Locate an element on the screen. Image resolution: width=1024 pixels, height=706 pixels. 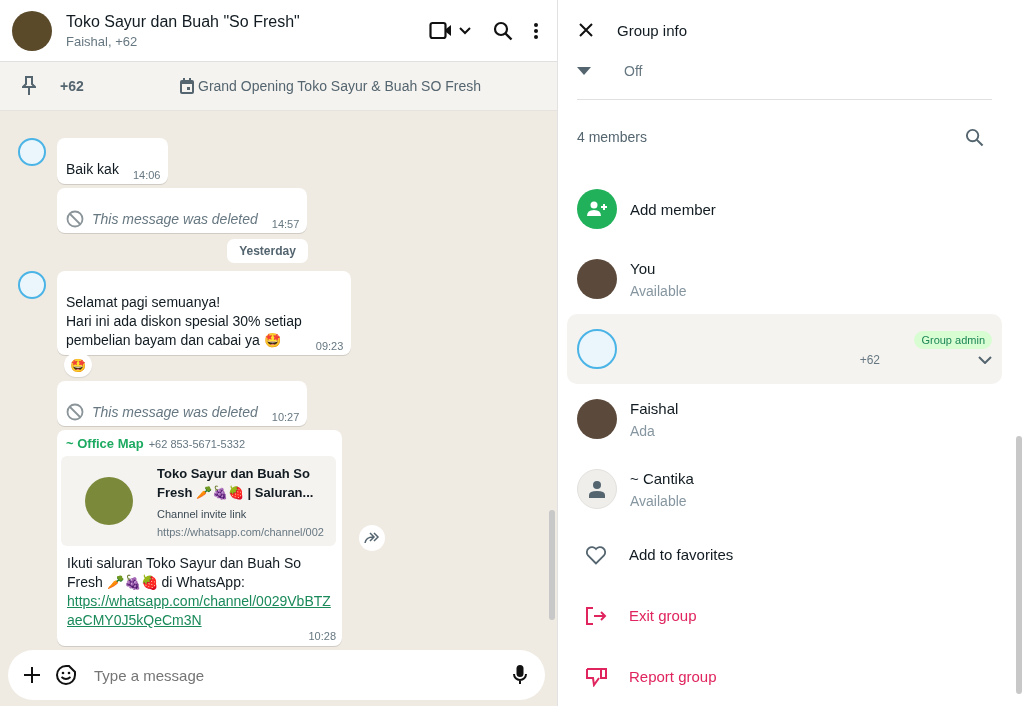
chevron-down-icon is located at coordinates (985, 360).